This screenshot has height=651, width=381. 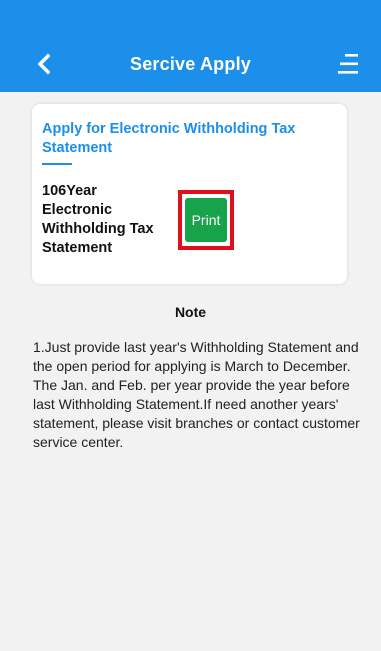 I want to click on menu-icon, so click(x=348, y=64).